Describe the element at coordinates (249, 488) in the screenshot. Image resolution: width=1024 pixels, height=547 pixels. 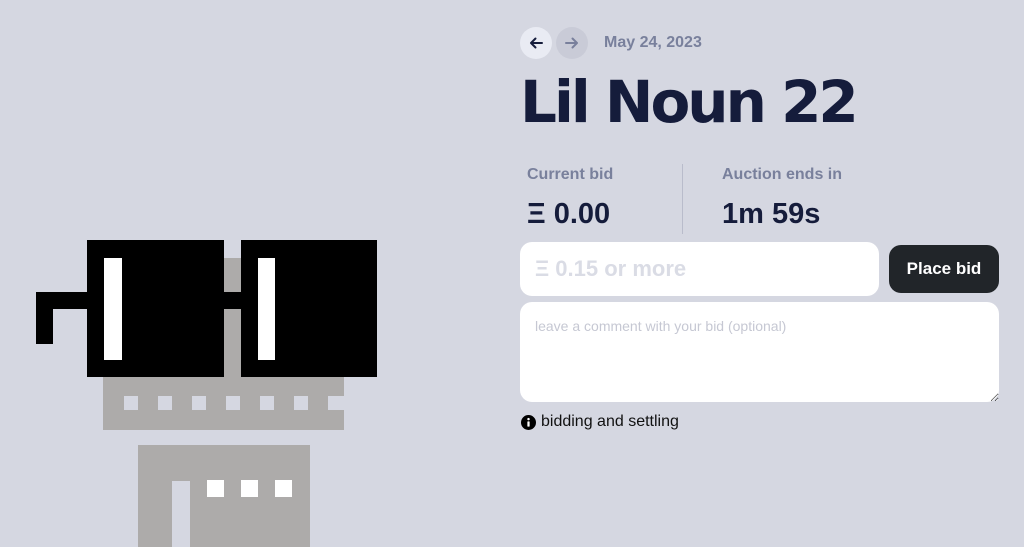
I see `noun-body-accessory` at that location.